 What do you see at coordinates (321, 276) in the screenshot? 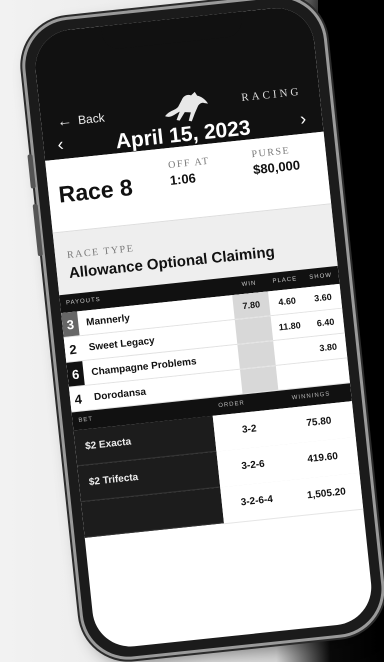
I see `show-column-header: SHOW` at bounding box center [321, 276].